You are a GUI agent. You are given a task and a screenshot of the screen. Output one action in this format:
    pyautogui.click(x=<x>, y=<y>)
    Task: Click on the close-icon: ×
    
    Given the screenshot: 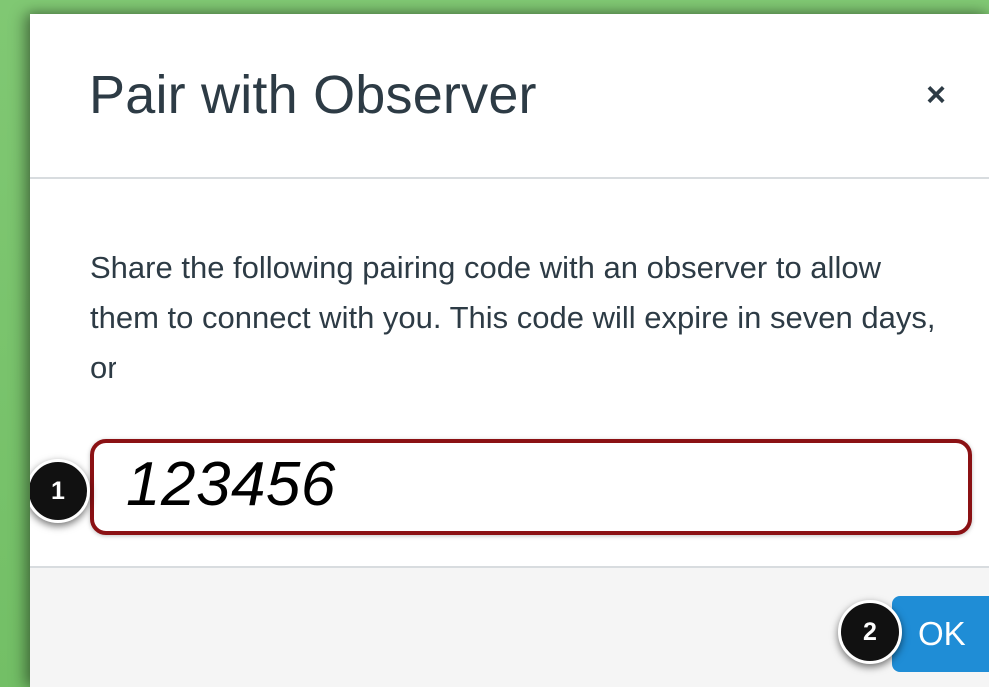 What is the action you would take?
    pyautogui.click(x=936, y=95)
    